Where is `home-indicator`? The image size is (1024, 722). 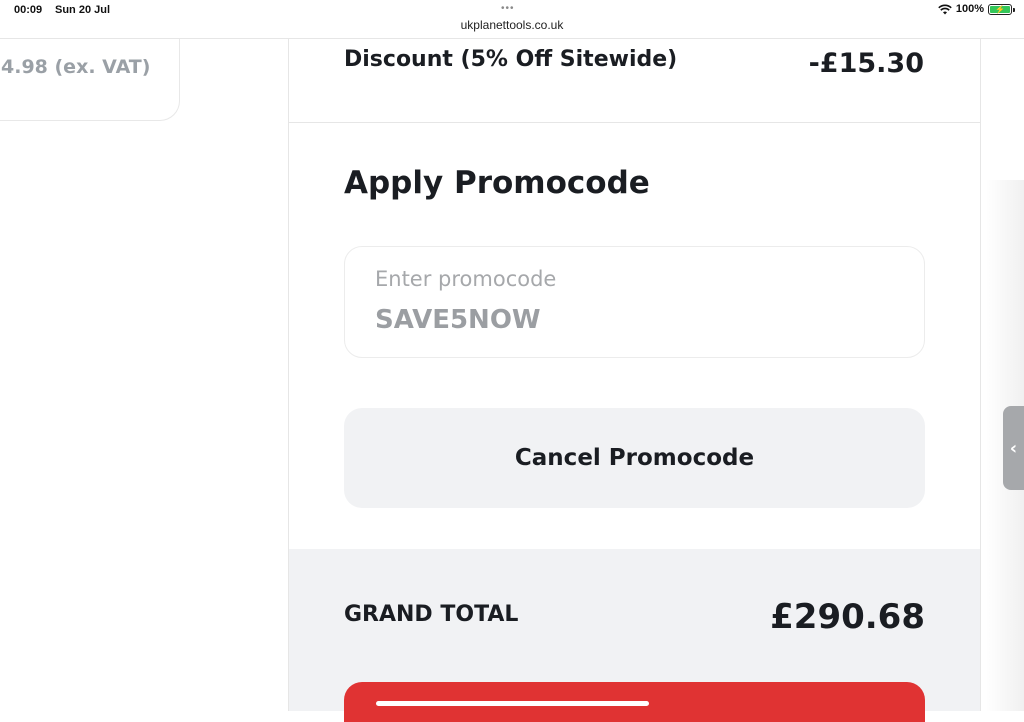
home-indicator is located at coordinates (512, 703).